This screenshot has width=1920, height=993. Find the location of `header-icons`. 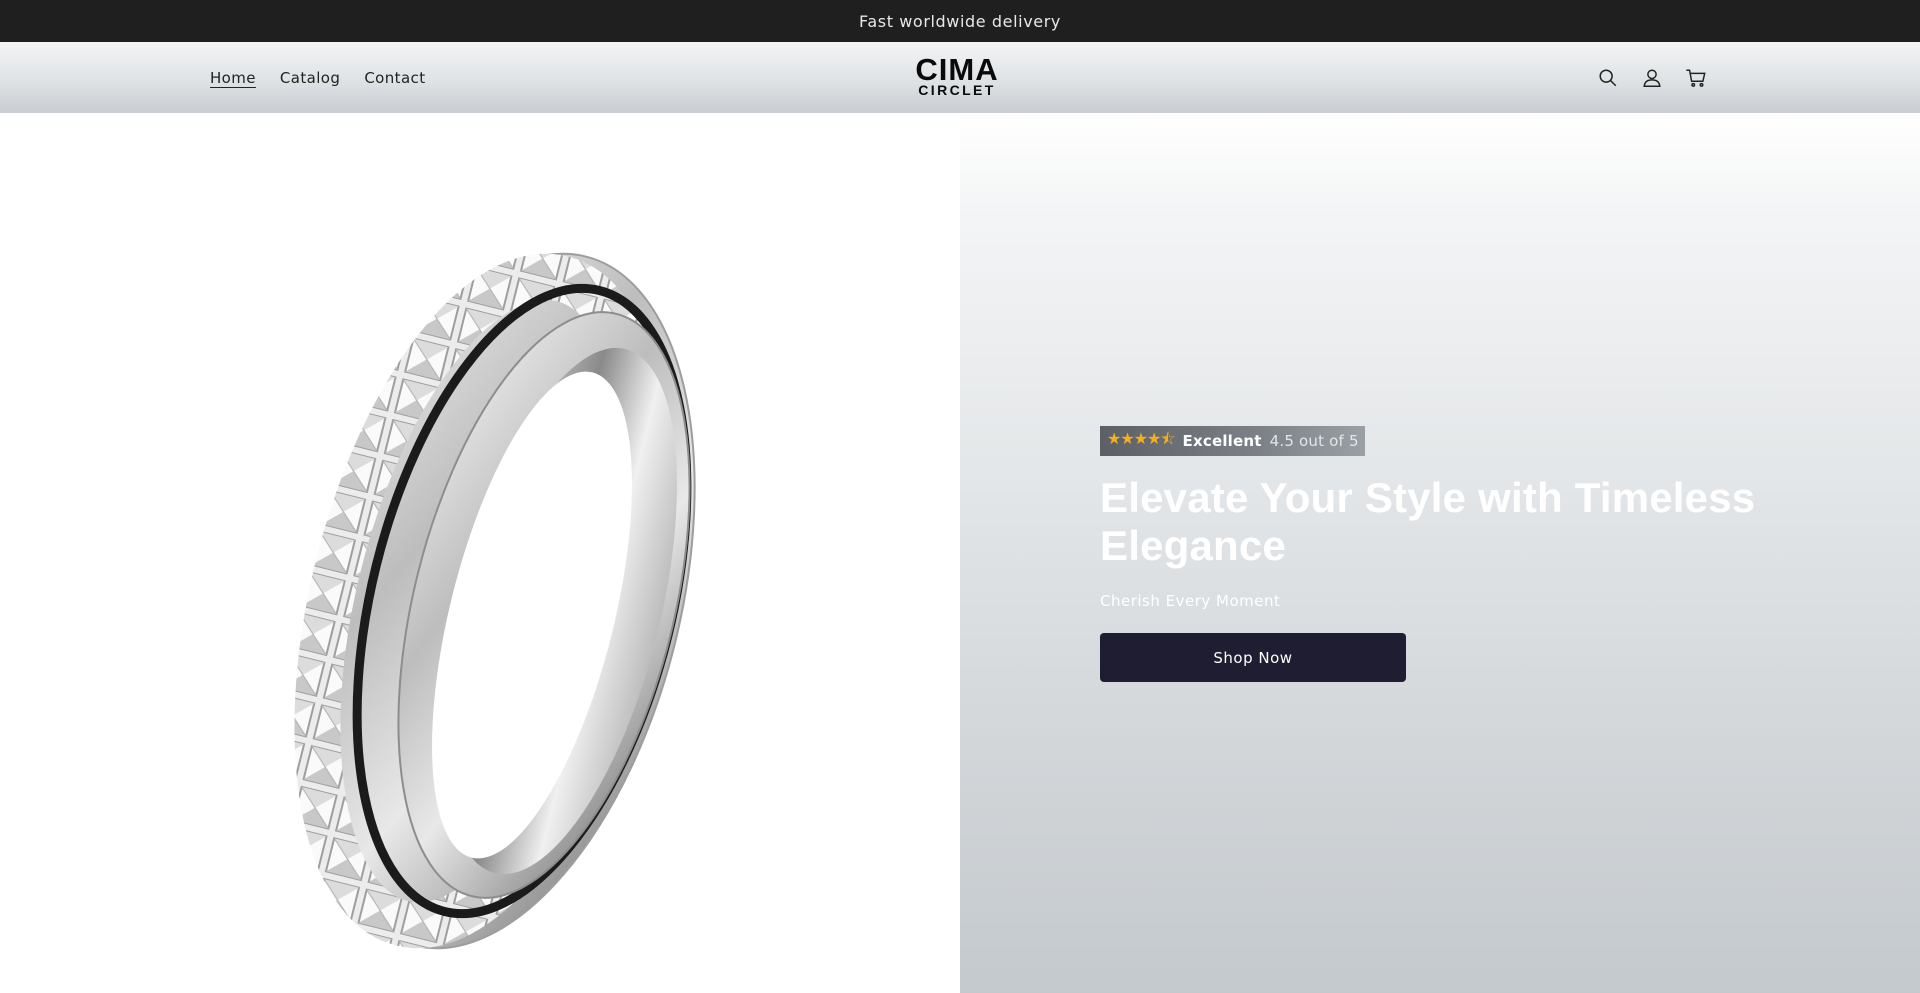

header-icons is located at coordinates (1652, 77).